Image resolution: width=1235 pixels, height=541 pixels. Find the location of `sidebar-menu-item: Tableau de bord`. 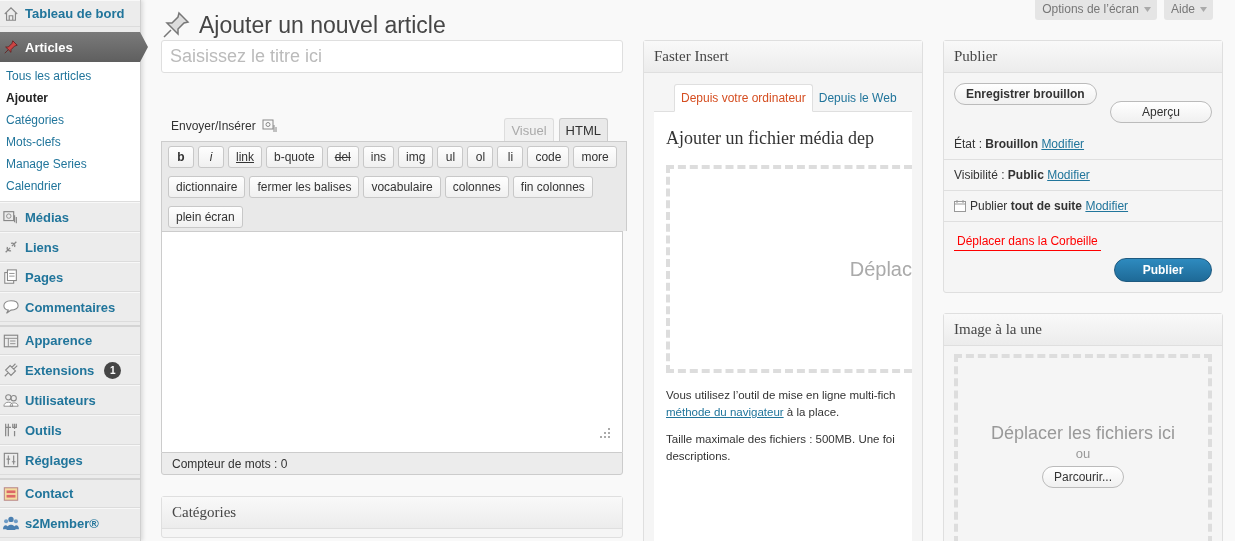

sidebar-menu-item: Tableau de bord is located at coordinates (70, 13).